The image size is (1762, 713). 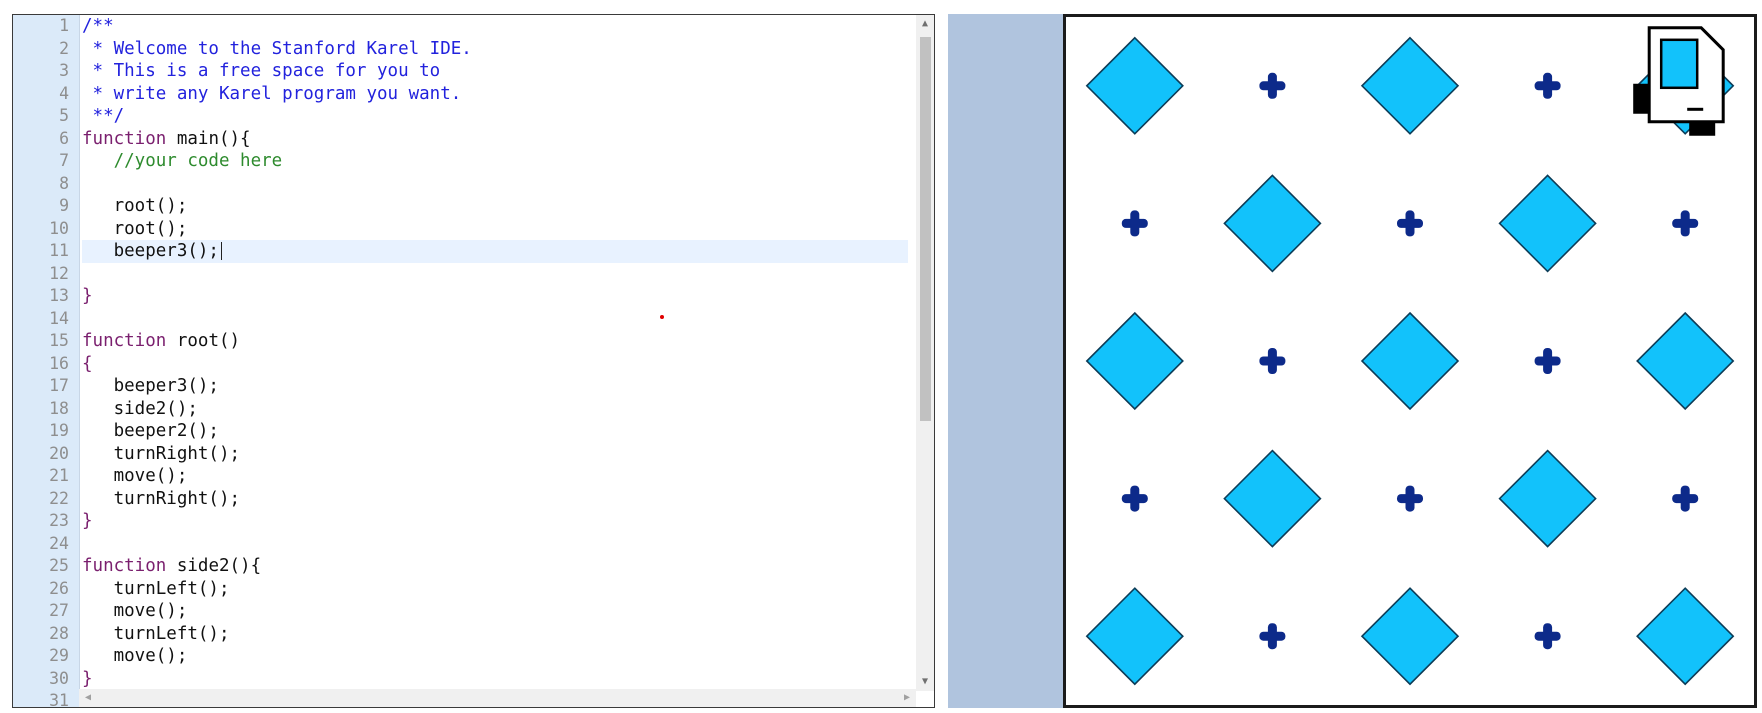 I want to click on code-line: 10 root();, so click(x=464, y=229).